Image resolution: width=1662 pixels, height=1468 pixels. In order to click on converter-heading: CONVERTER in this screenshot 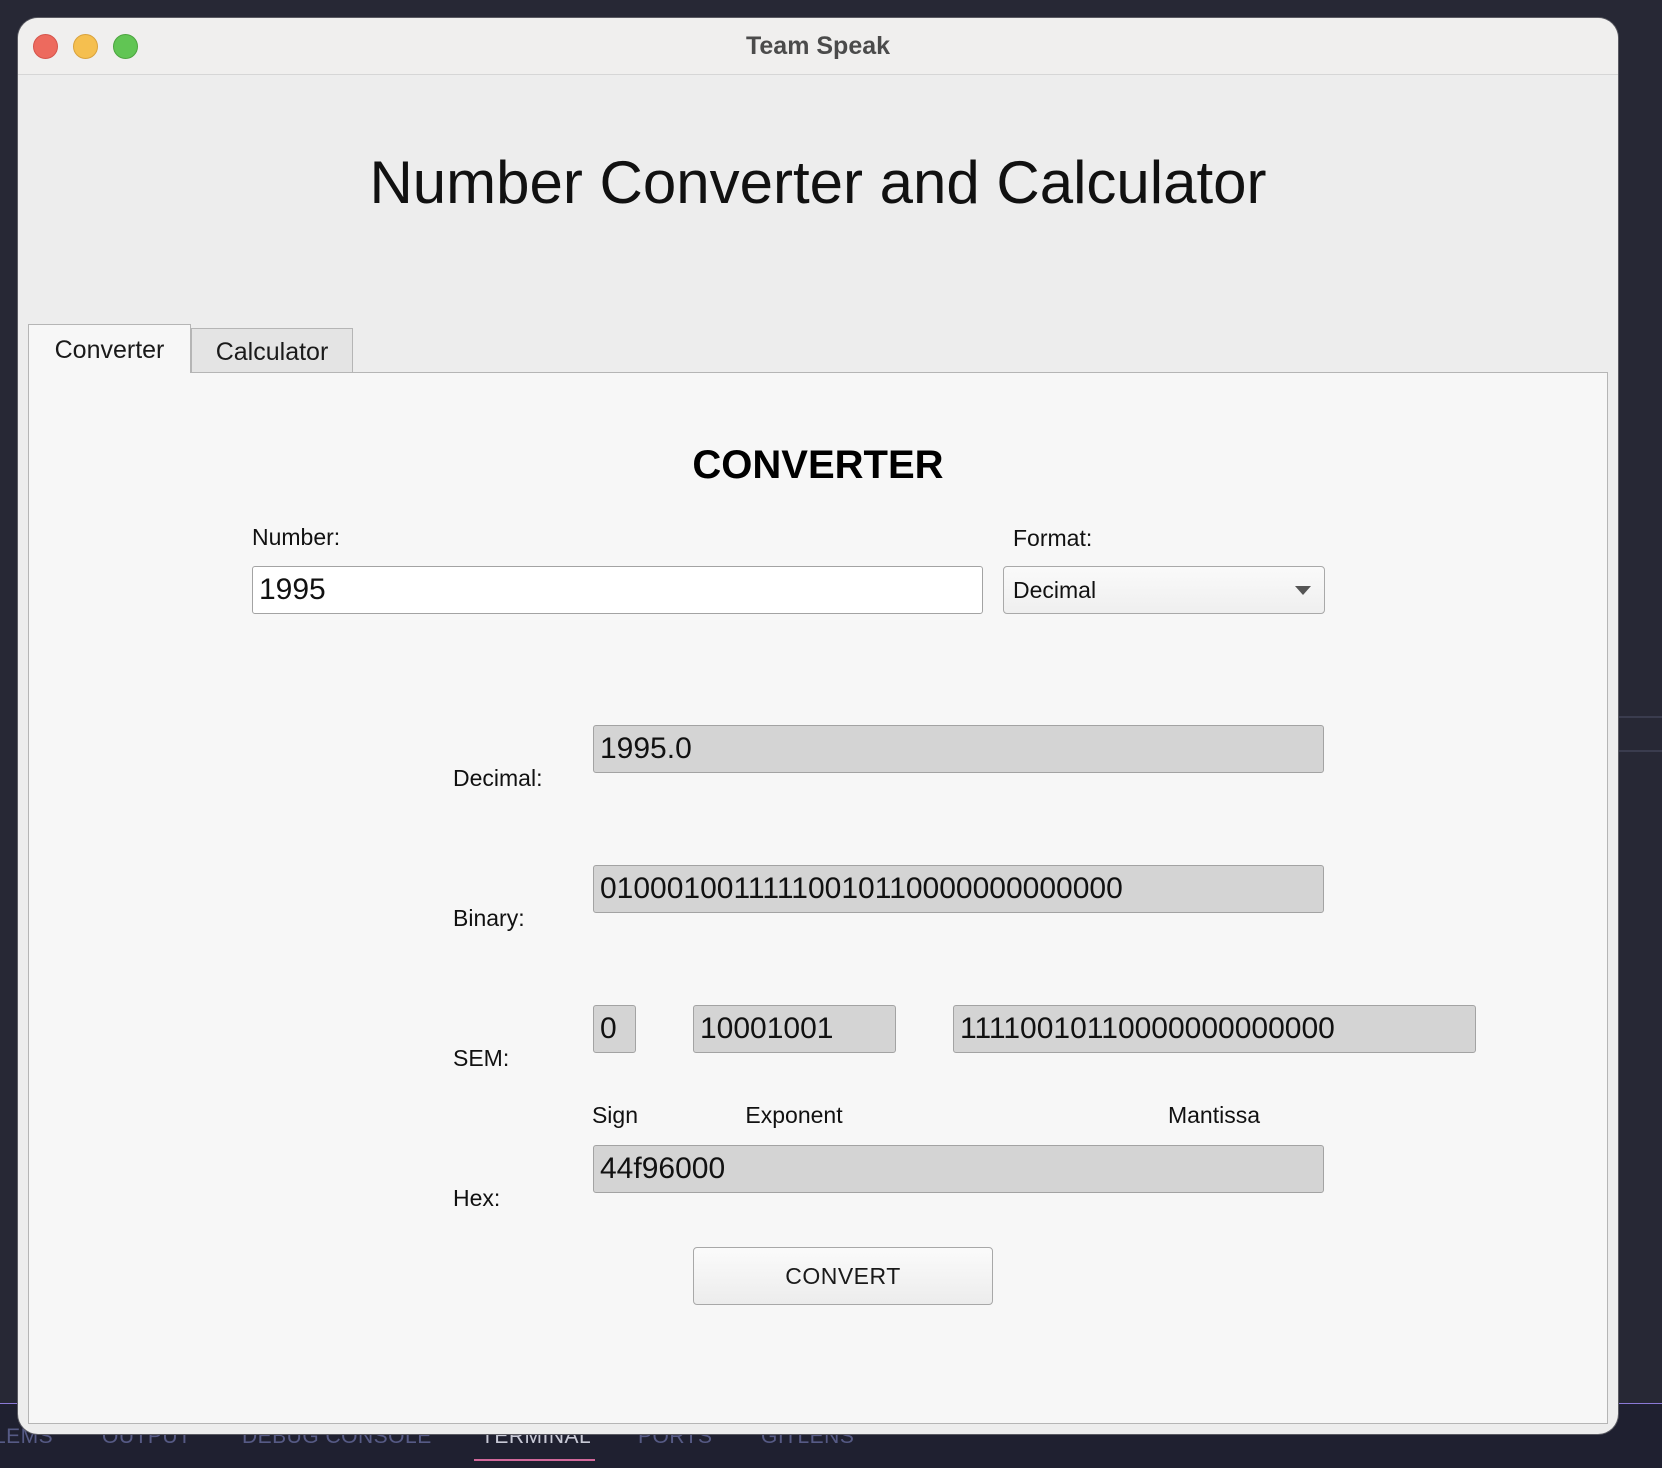, I will do `click(818, 465)`.